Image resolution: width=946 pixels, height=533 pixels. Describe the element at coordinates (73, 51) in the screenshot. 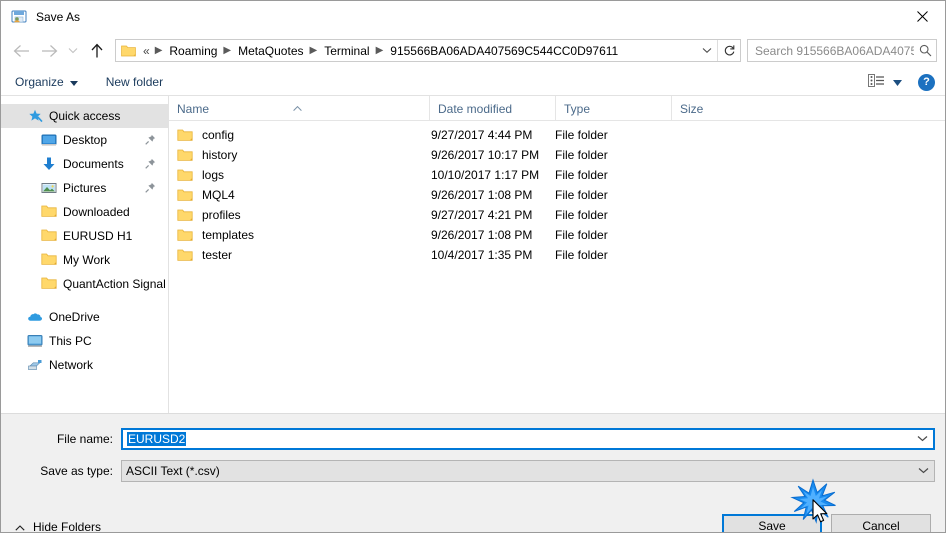

I see `recent-locations-button` at that location.